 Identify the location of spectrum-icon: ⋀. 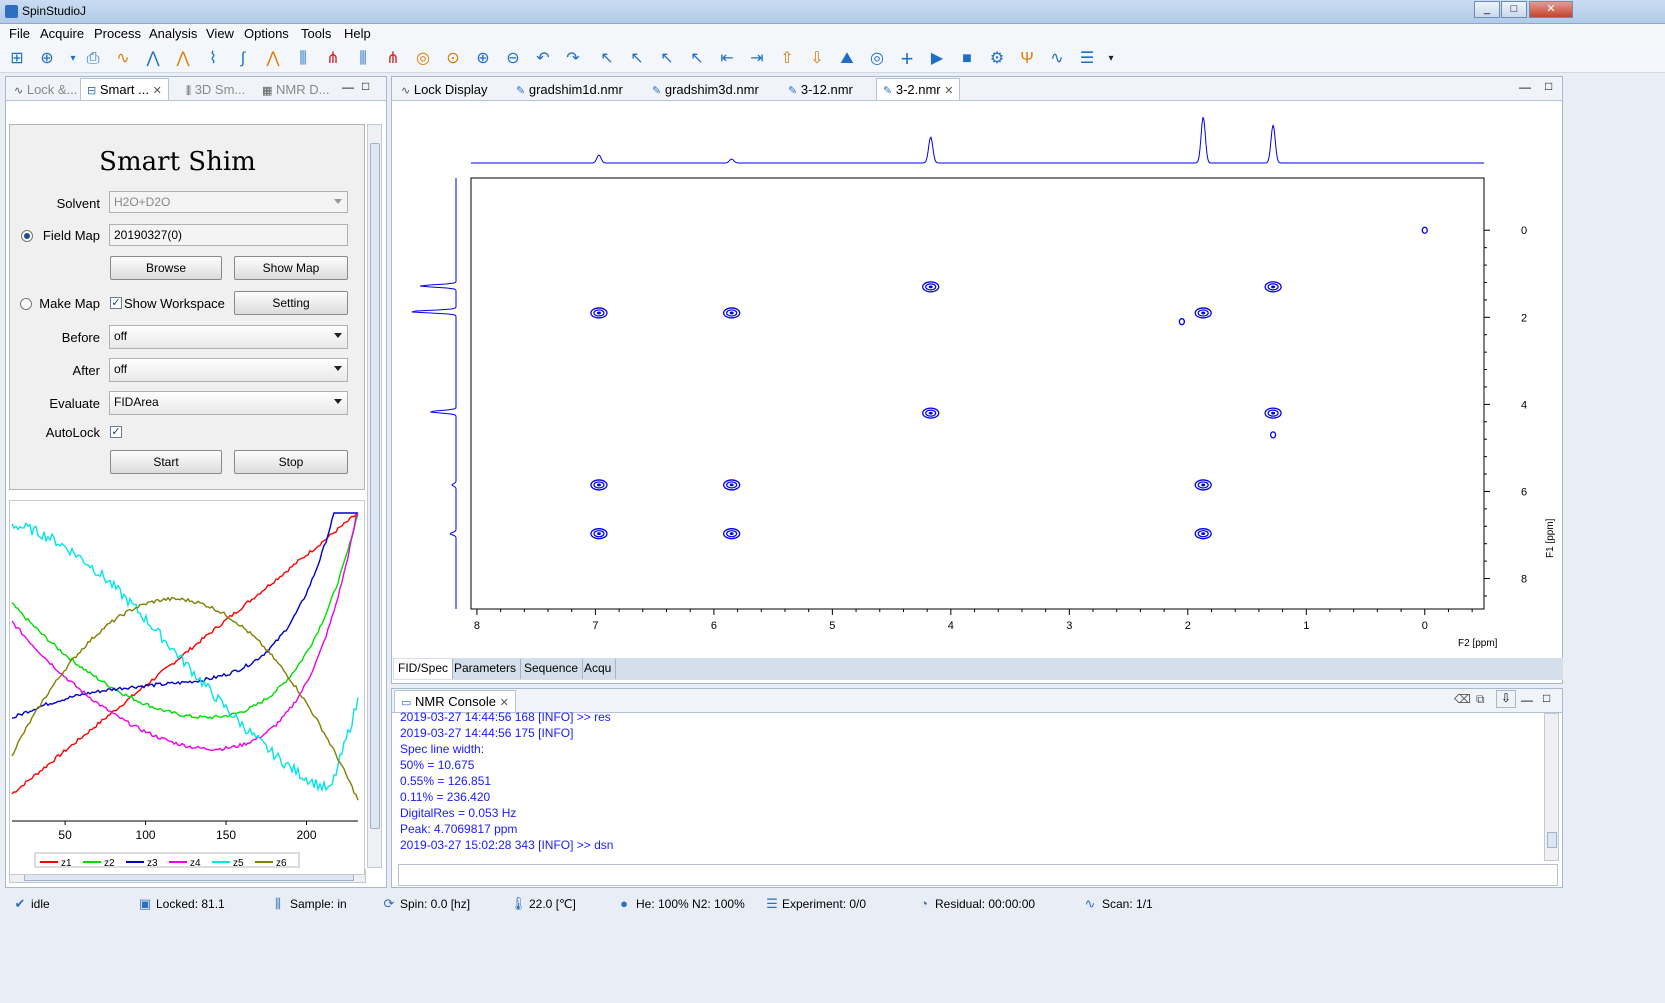
(153, 59).